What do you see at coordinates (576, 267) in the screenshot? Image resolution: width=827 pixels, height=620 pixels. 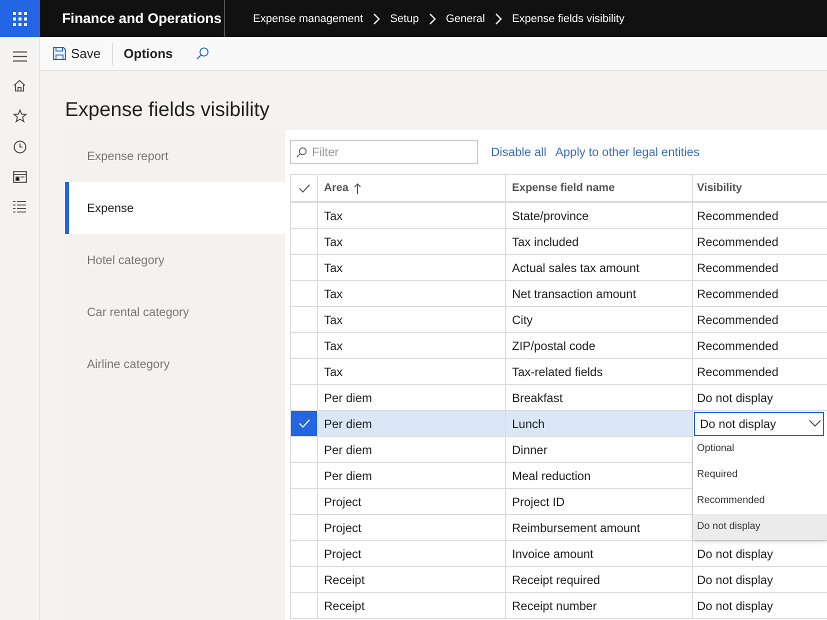 I see `table-cell: Actual sales tax amount` at bounding box center [576, 267].